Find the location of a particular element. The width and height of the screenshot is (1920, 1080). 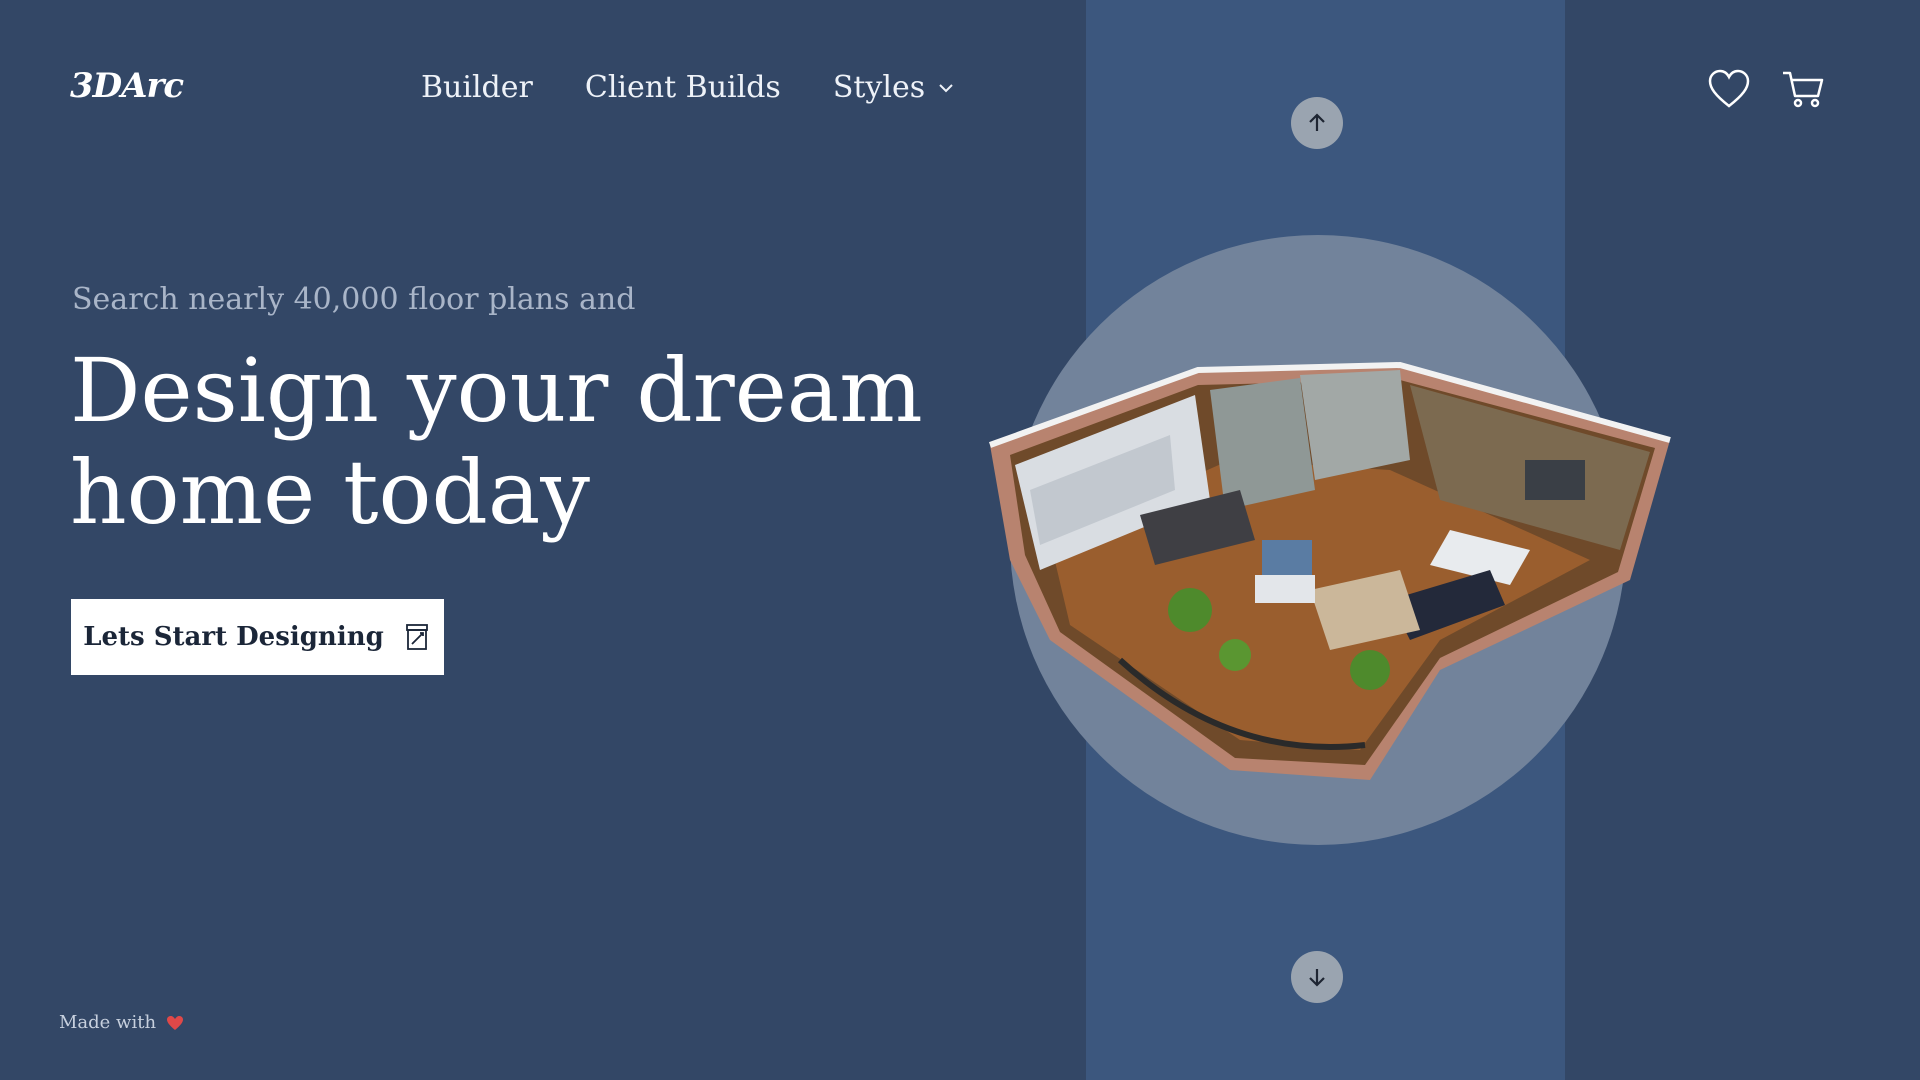

main-nav: Builder Client Builds Styles is located at coordinates (688, 87).